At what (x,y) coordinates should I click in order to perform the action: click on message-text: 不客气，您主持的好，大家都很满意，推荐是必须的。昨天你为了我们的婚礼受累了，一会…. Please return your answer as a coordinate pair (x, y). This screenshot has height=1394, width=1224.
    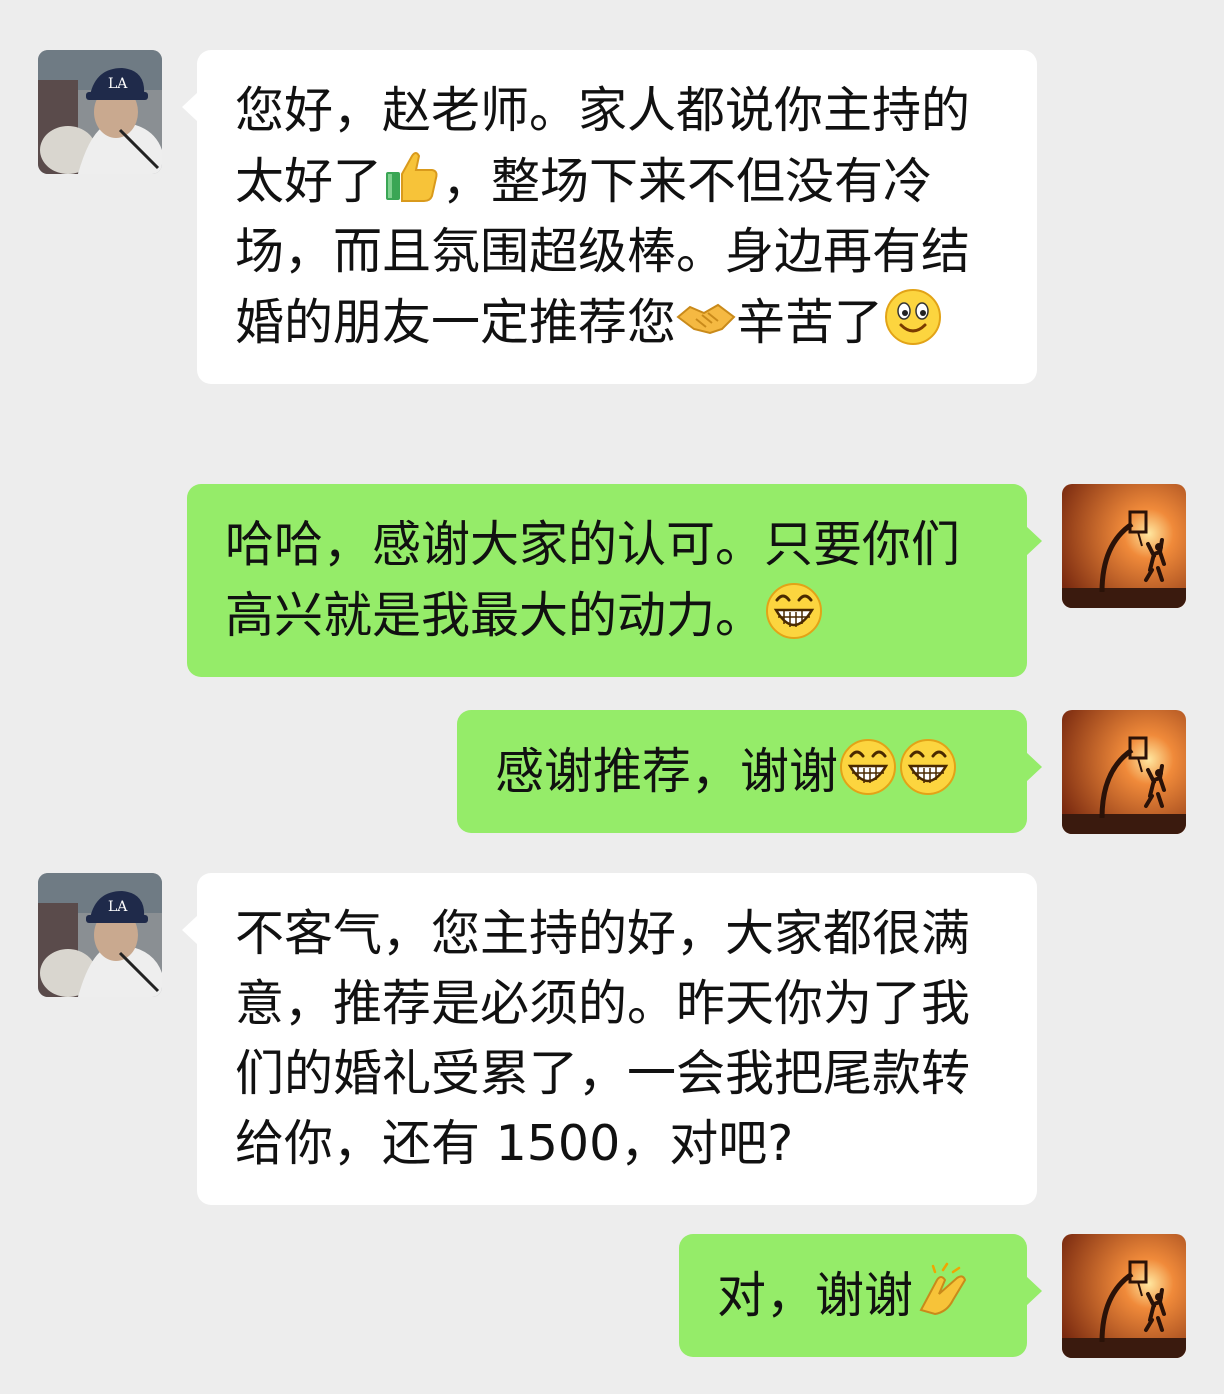
    Looking at the image, I should click on (603, 1038).